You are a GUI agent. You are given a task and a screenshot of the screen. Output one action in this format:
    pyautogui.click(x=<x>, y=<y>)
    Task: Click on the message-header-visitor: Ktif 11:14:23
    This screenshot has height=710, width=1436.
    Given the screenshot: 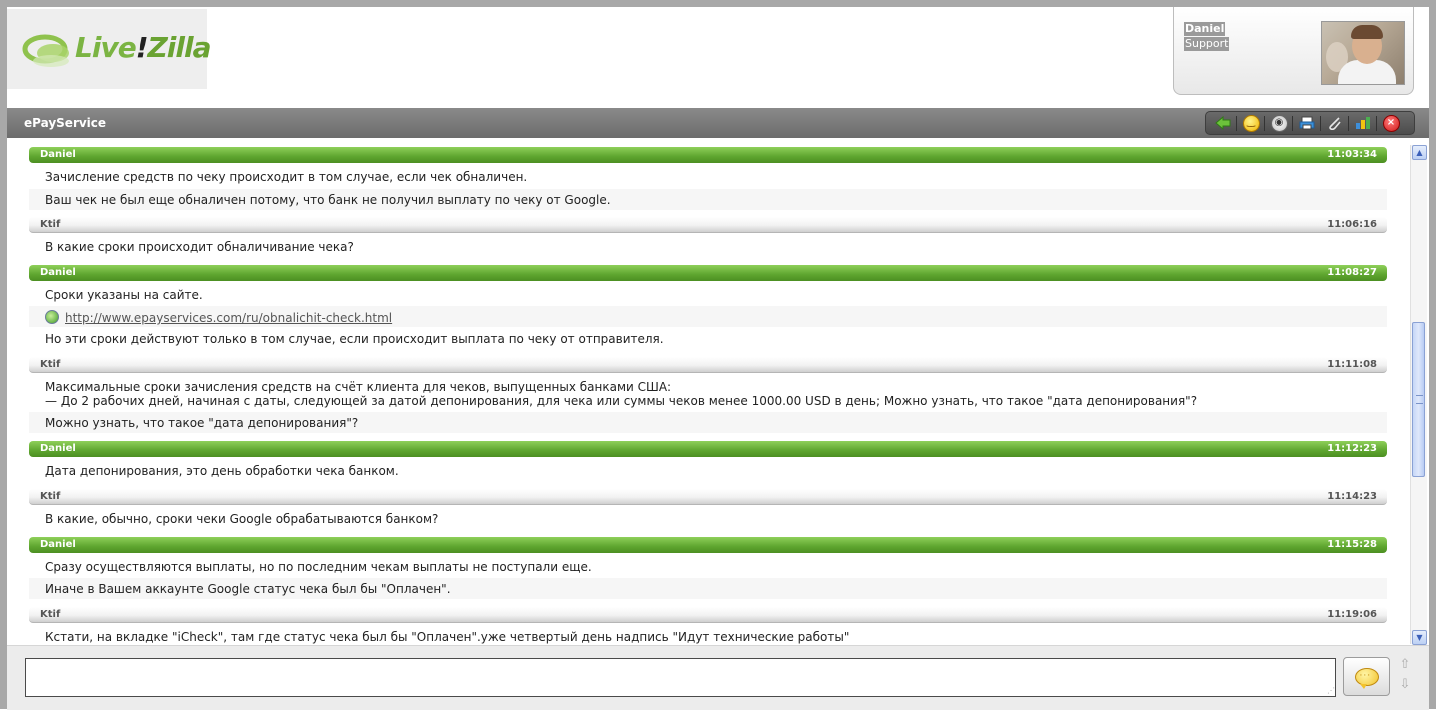 What is the action you would take?
    pyautogui.click(x=708, y=497)
    